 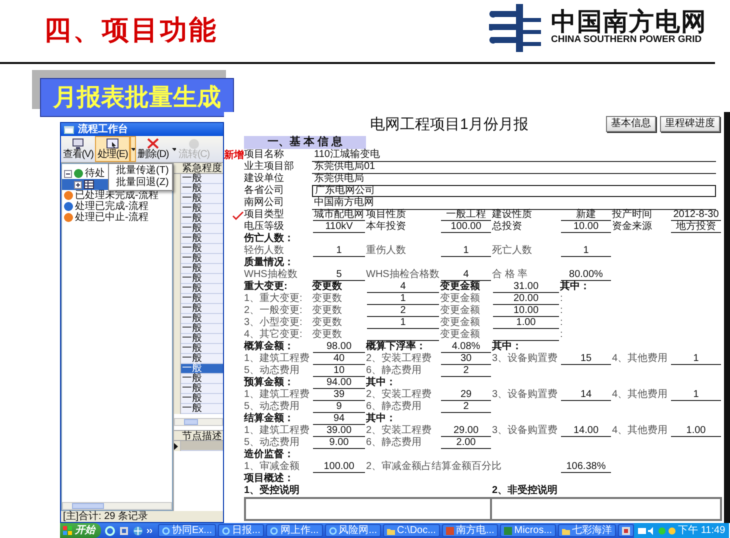 What do you see at coordinates (269, 239) in the screenshot?
I see `section-label: 伤亡人数：` at bounding box center [269, 239].